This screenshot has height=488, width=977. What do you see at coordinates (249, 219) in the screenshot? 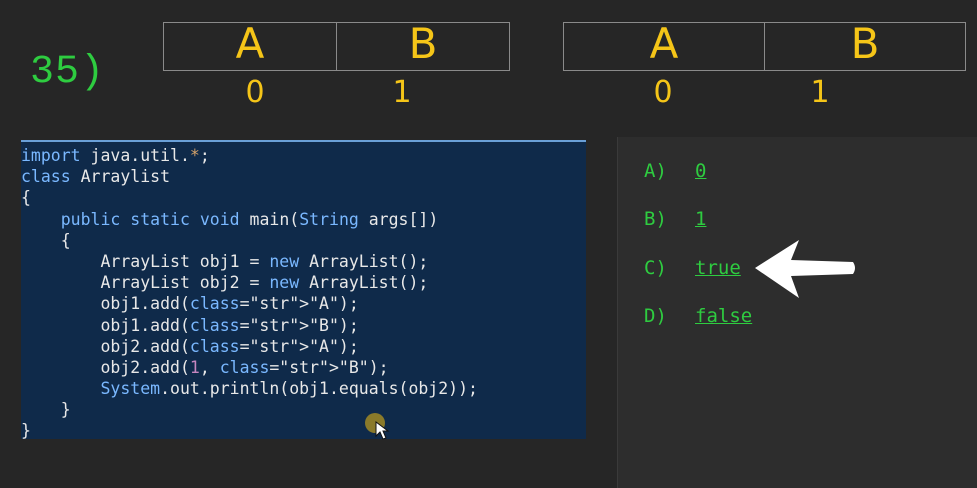
I see `code-line: public static void main(String args[])` at bounding box center [249, 219].